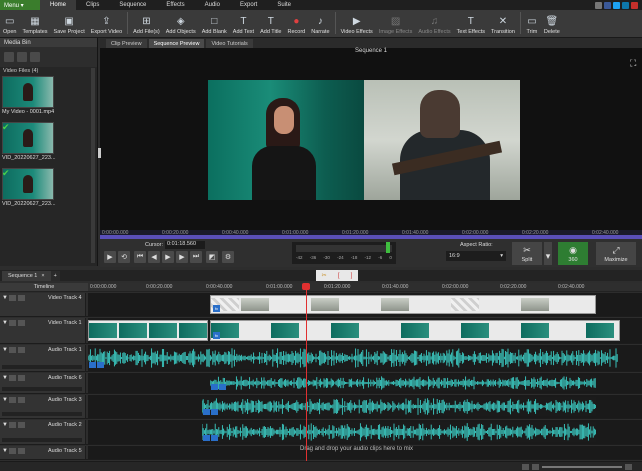  I want to click on zoom-fit-icon, so click(525, 467).